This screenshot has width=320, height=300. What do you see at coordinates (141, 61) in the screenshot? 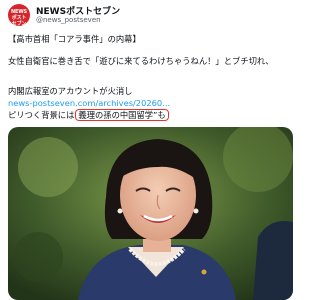
I see `tweet-text-line-2: 女性自衛官に巻き舌で「遊びに来てるわけちゃうねん！」とブチ切れ、` at bounding box center [141, 61].